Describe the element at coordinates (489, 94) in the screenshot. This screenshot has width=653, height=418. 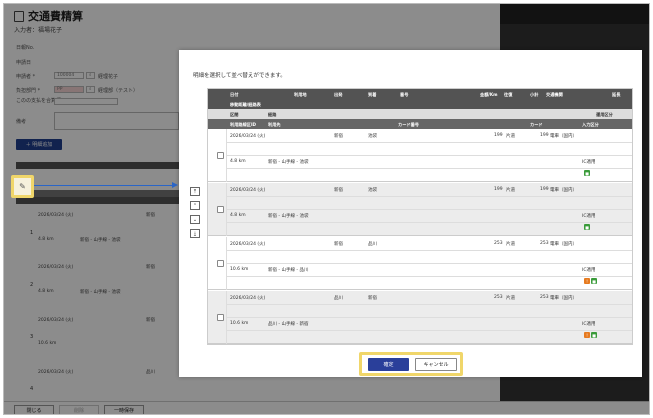
I see `header-amount: 金額/Km` at that location.